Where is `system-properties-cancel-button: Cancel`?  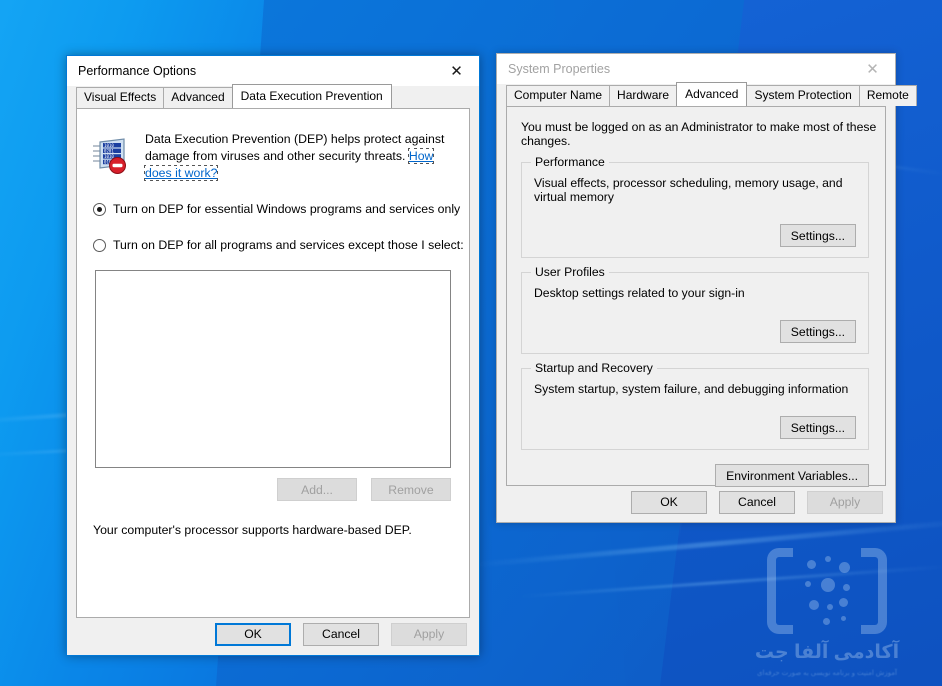
system-properties-cancel-button: Cancel is located at coordinates (757, 502).